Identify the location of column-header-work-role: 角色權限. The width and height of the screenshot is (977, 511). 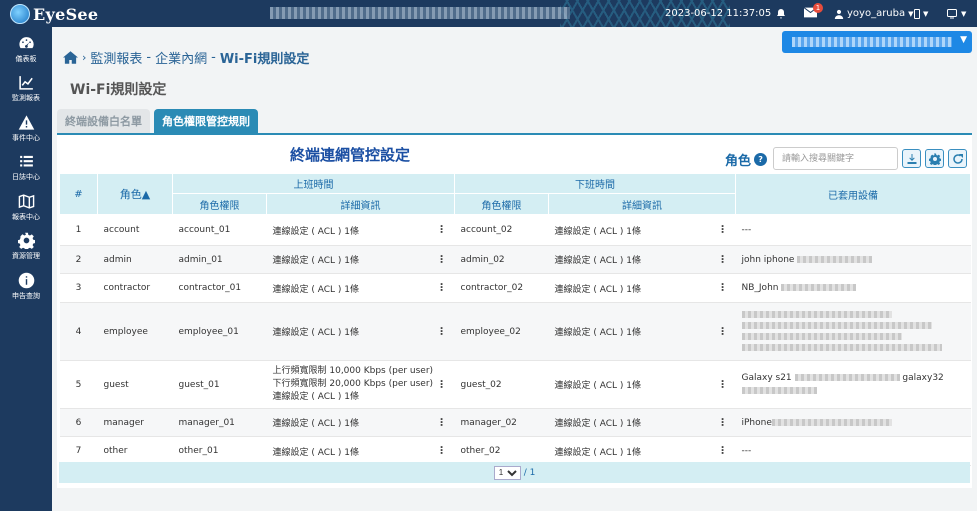
(219, 204).